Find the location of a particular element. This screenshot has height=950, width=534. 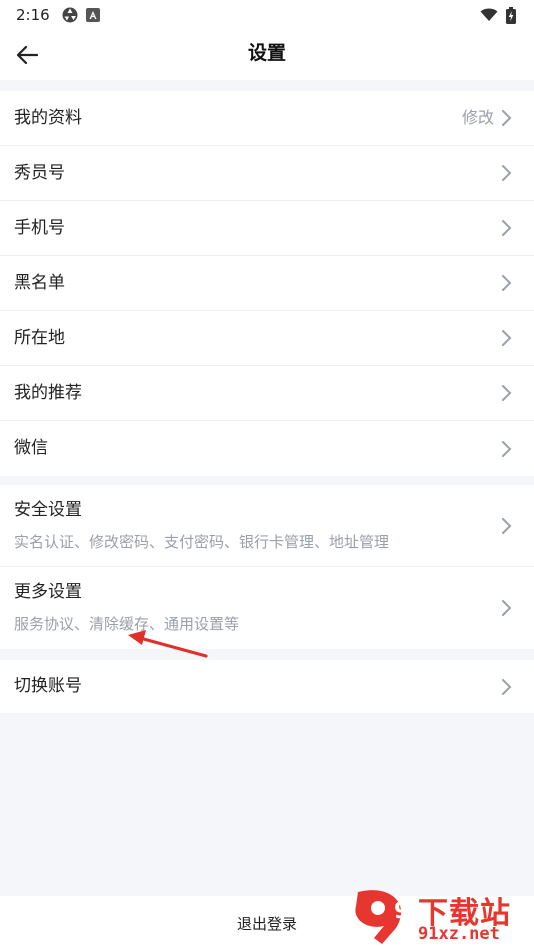

svg-text: 9 is located at coordinates (401, 911).